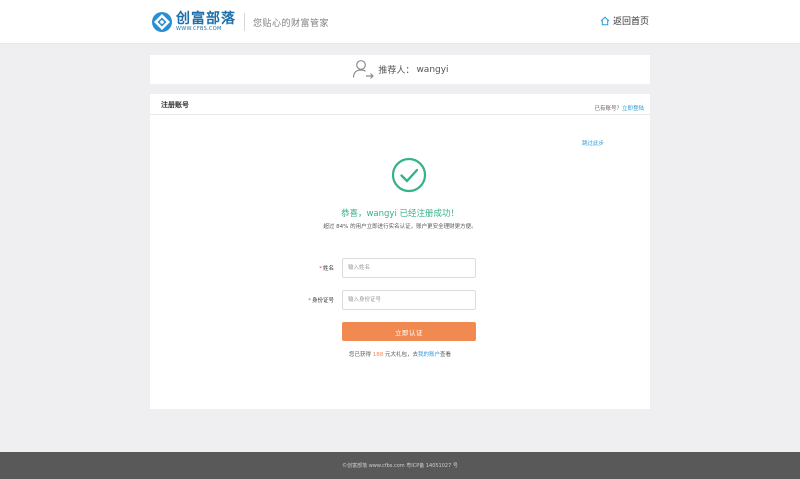 Image resolution: width=800 pixels, height=479 pixels. Describe the element at coordinates (199, 29) in the screenshot. I see `logo-domain: WWW.CFBS.COM` at that location.